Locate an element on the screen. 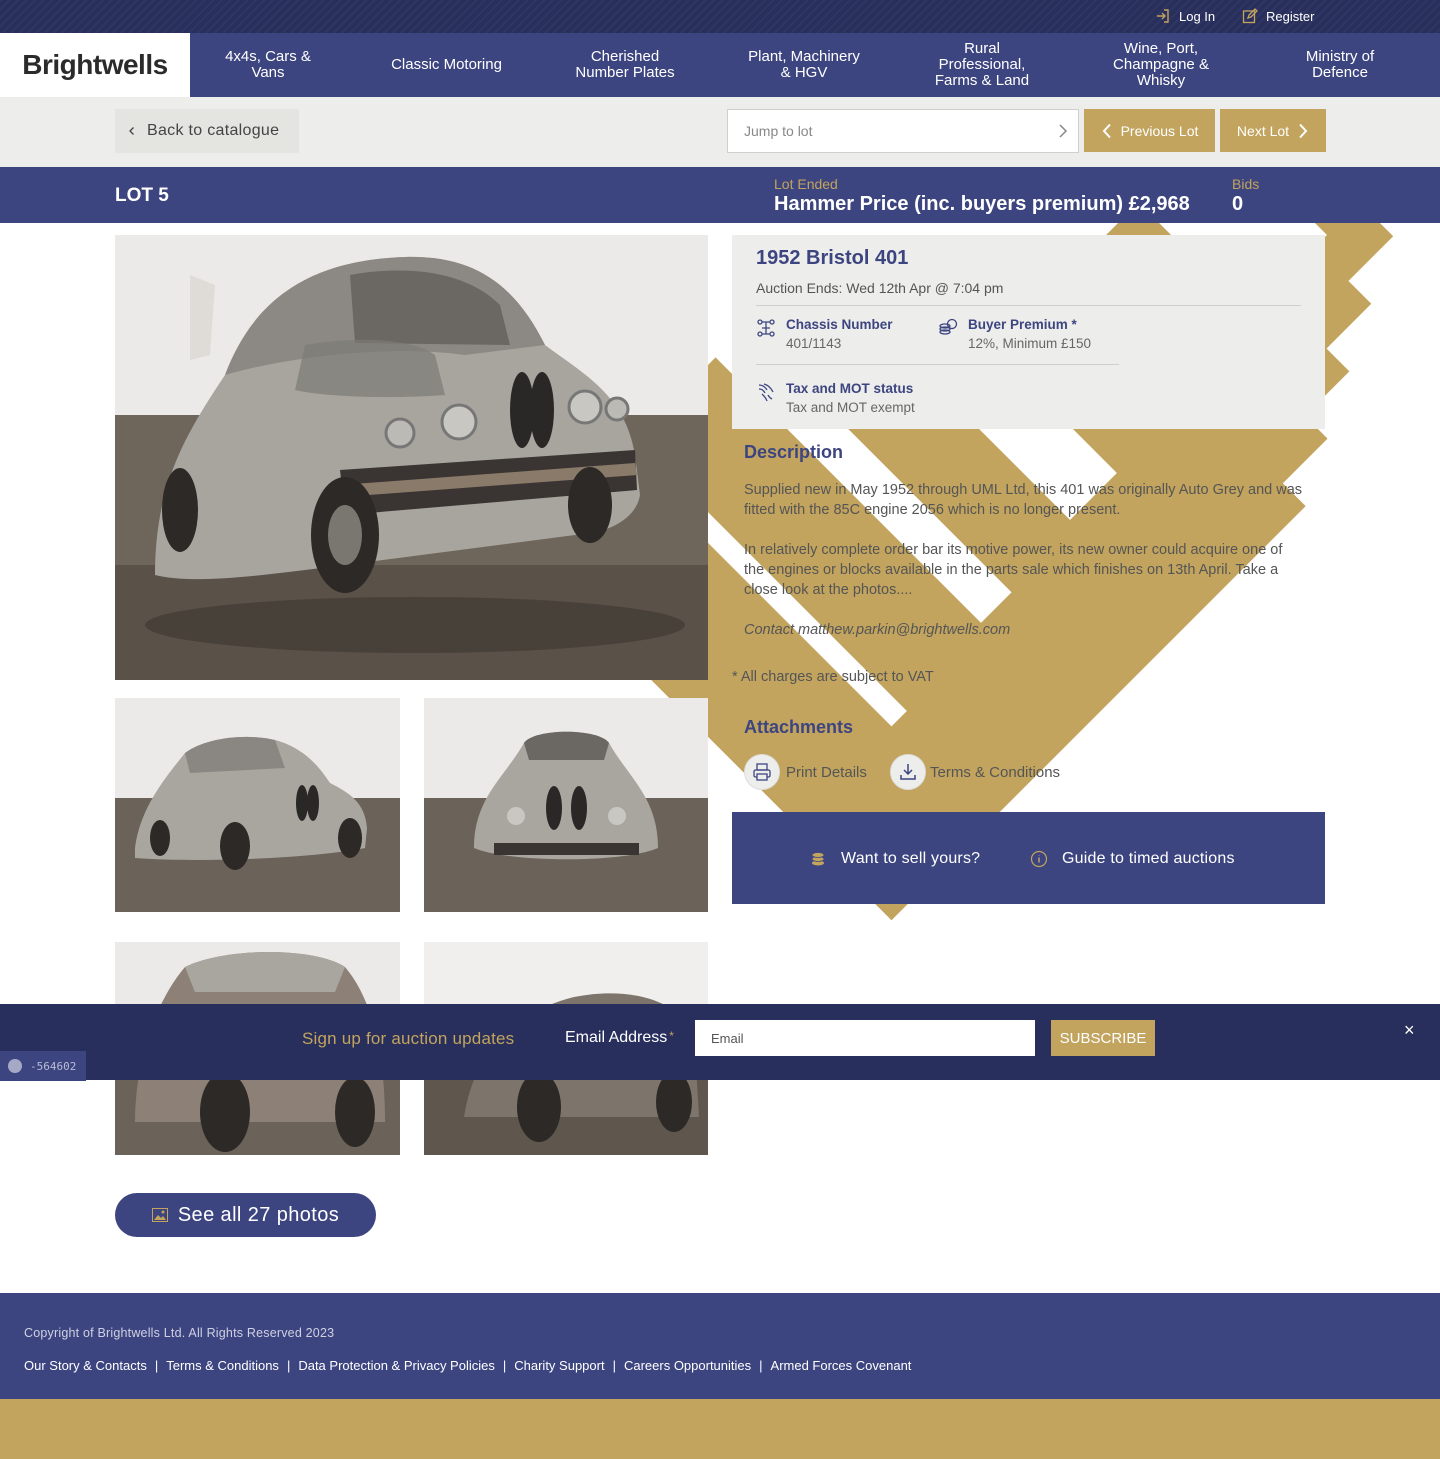 The height and width of the screenshot is (1459, 1440). register-link: Register is located at coordinates (1278, 16).